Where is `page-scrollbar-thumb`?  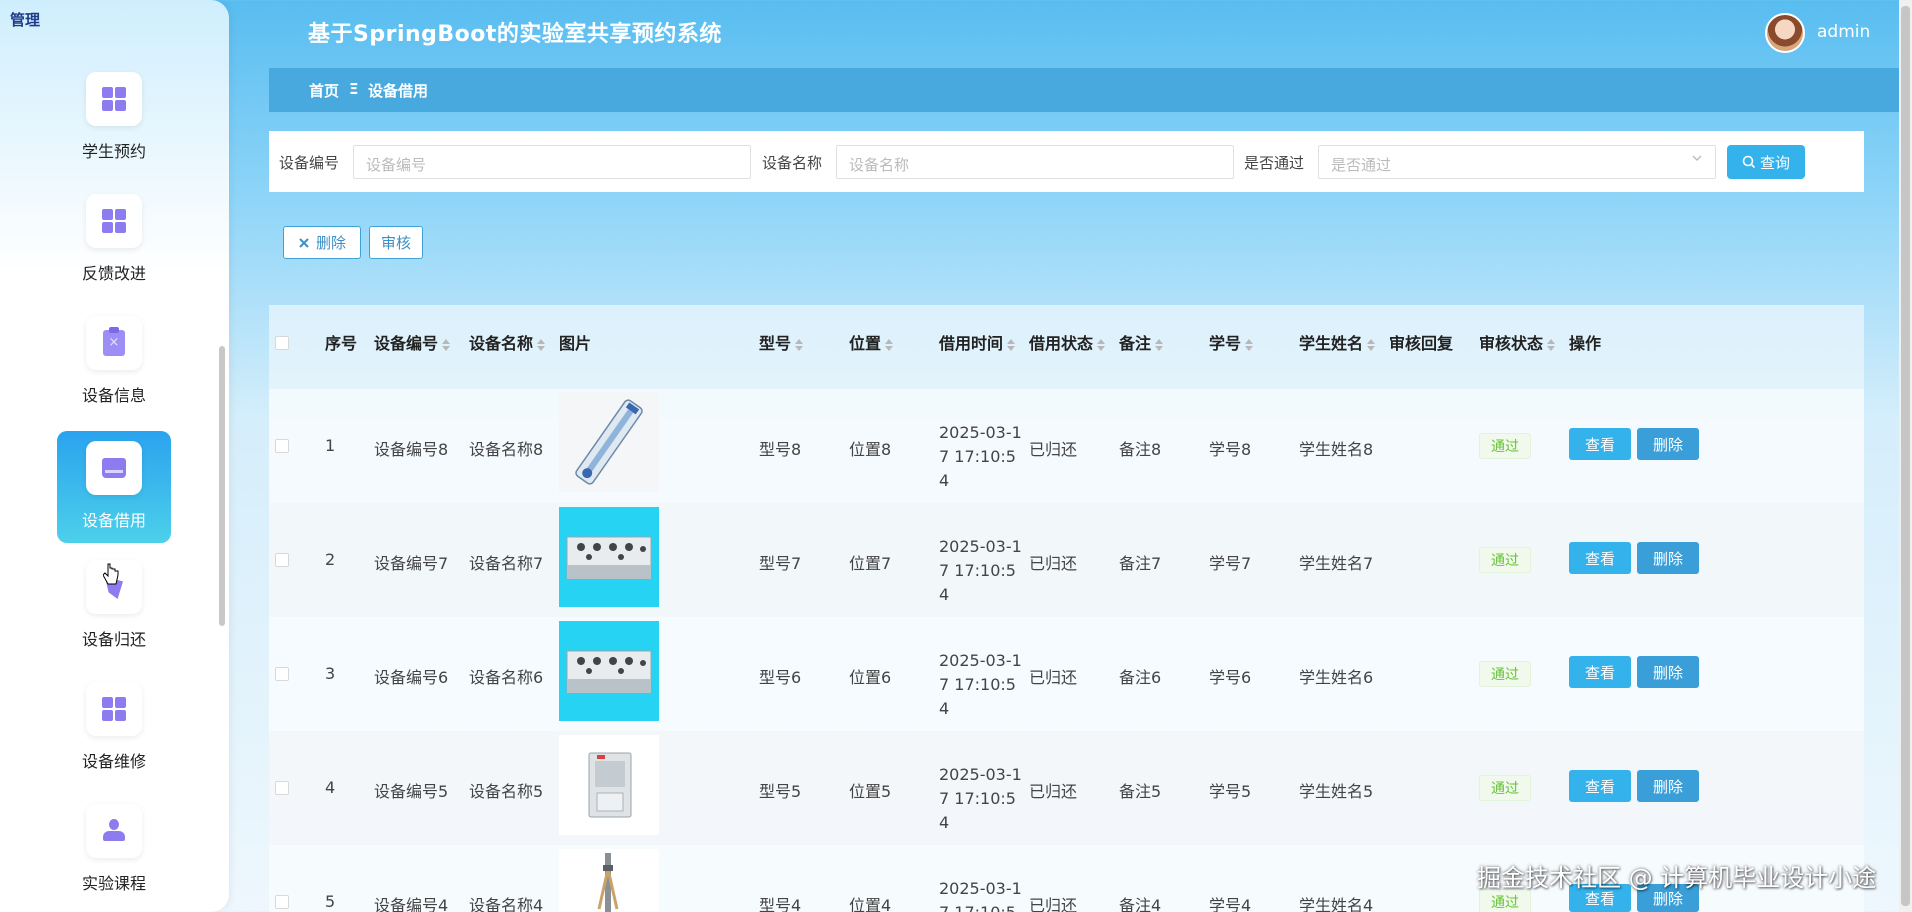 page-scrollbar-thumb is located at coordinates (1905, 456).